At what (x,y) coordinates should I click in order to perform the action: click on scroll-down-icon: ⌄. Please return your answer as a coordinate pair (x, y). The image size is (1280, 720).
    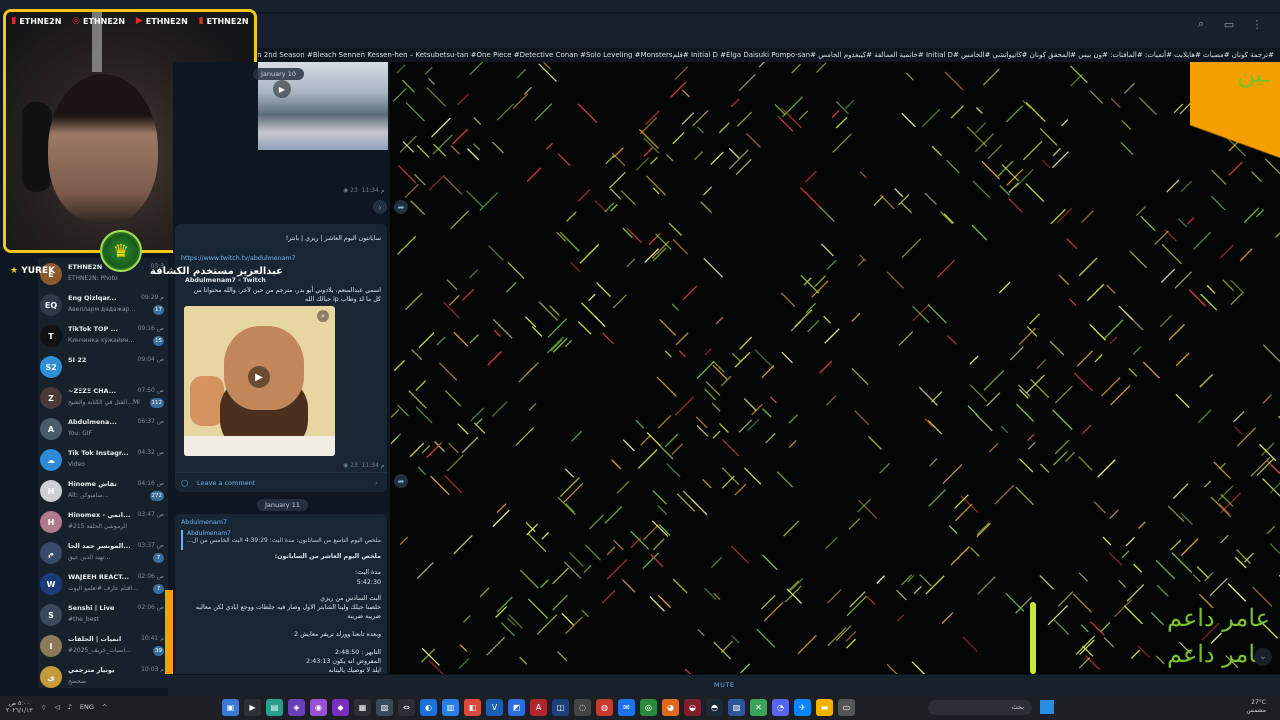
    Looking at the image, I should click on (1263, 657).